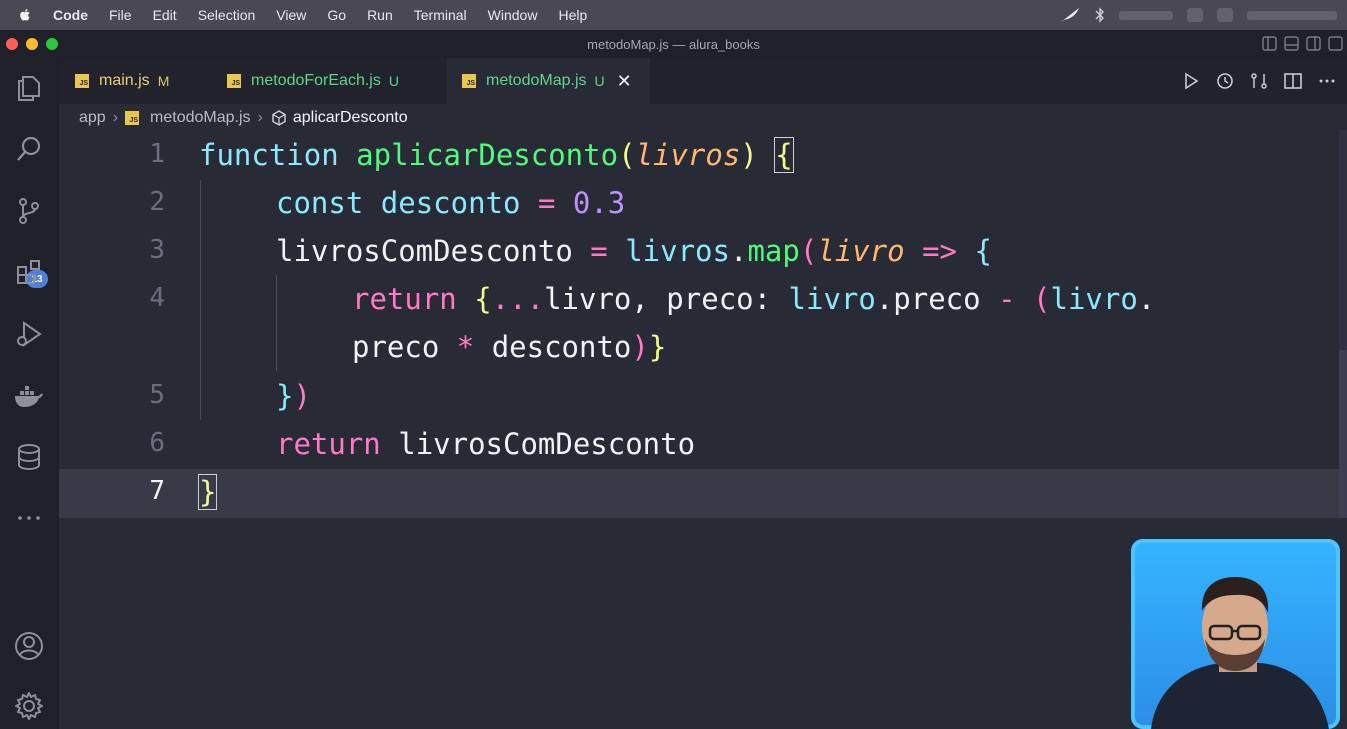 Image resolution: width=1347 pixels, height=729 pixels. What do you see at coordinates (1259, 81) in the screenshot?
I see `compare-changes-icon` at bounding box center [1259, 81].